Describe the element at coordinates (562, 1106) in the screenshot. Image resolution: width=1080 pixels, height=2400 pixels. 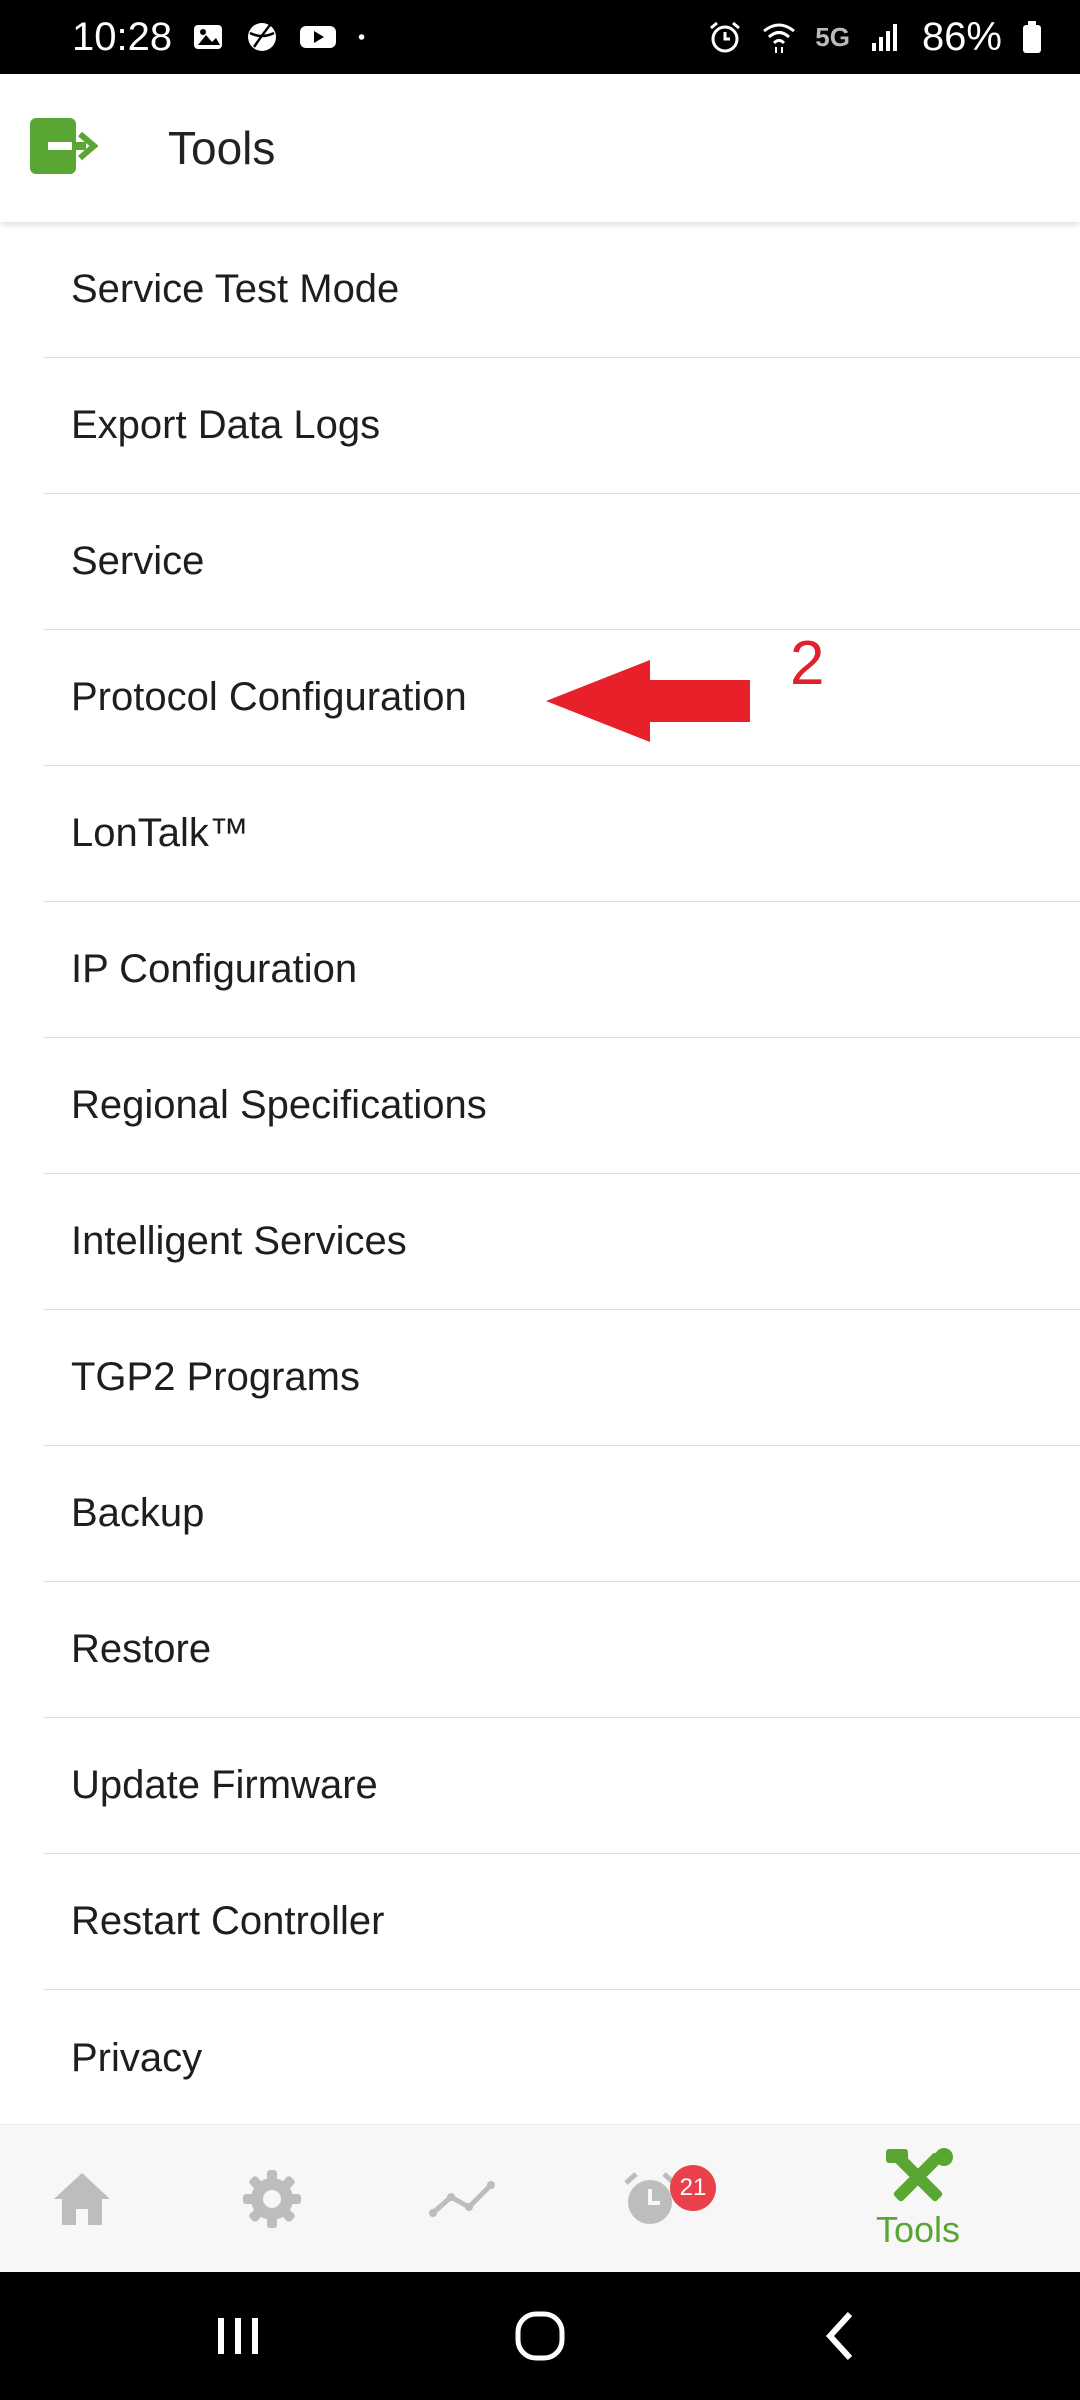
I see `menu-item-regional-specifications: Regional Specifications` at that location.